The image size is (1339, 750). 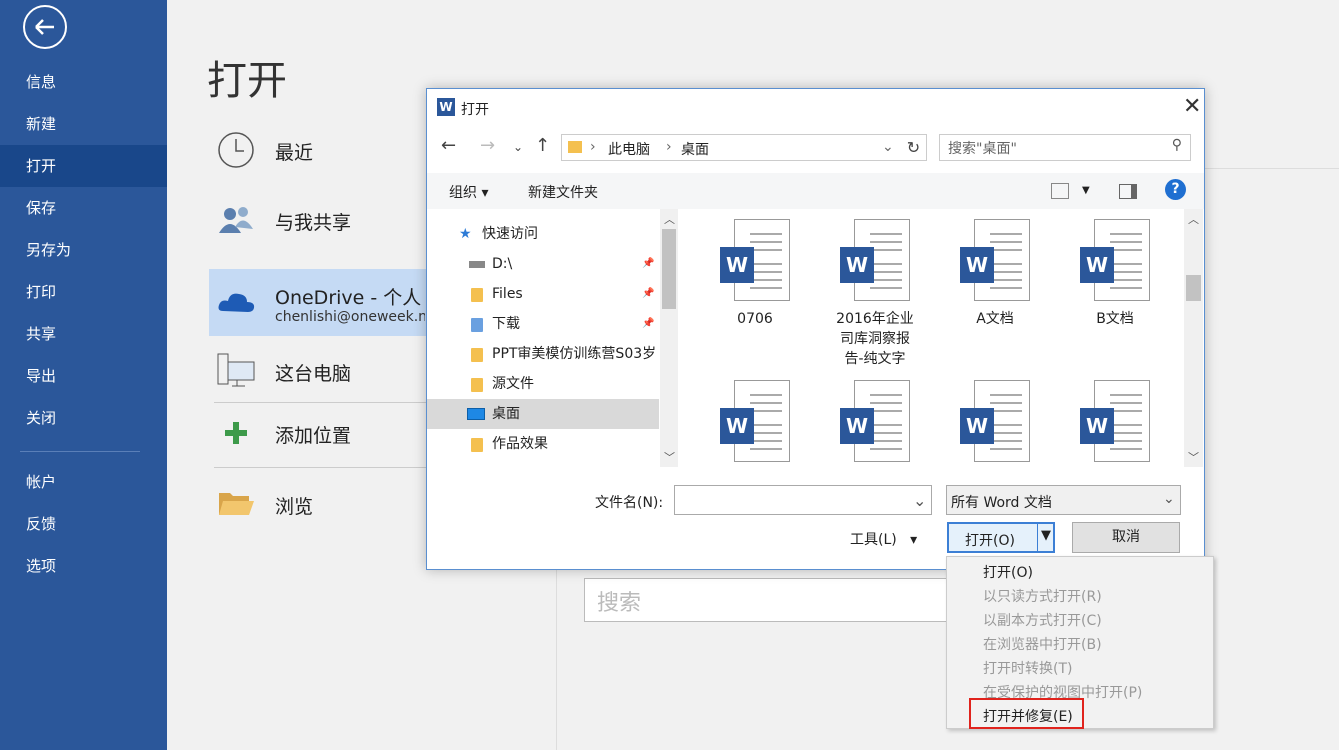 What do you see at coordinates (83, 566) in the screenshot?
I see `nav-options: 选项` at bounding box center [83, 566].